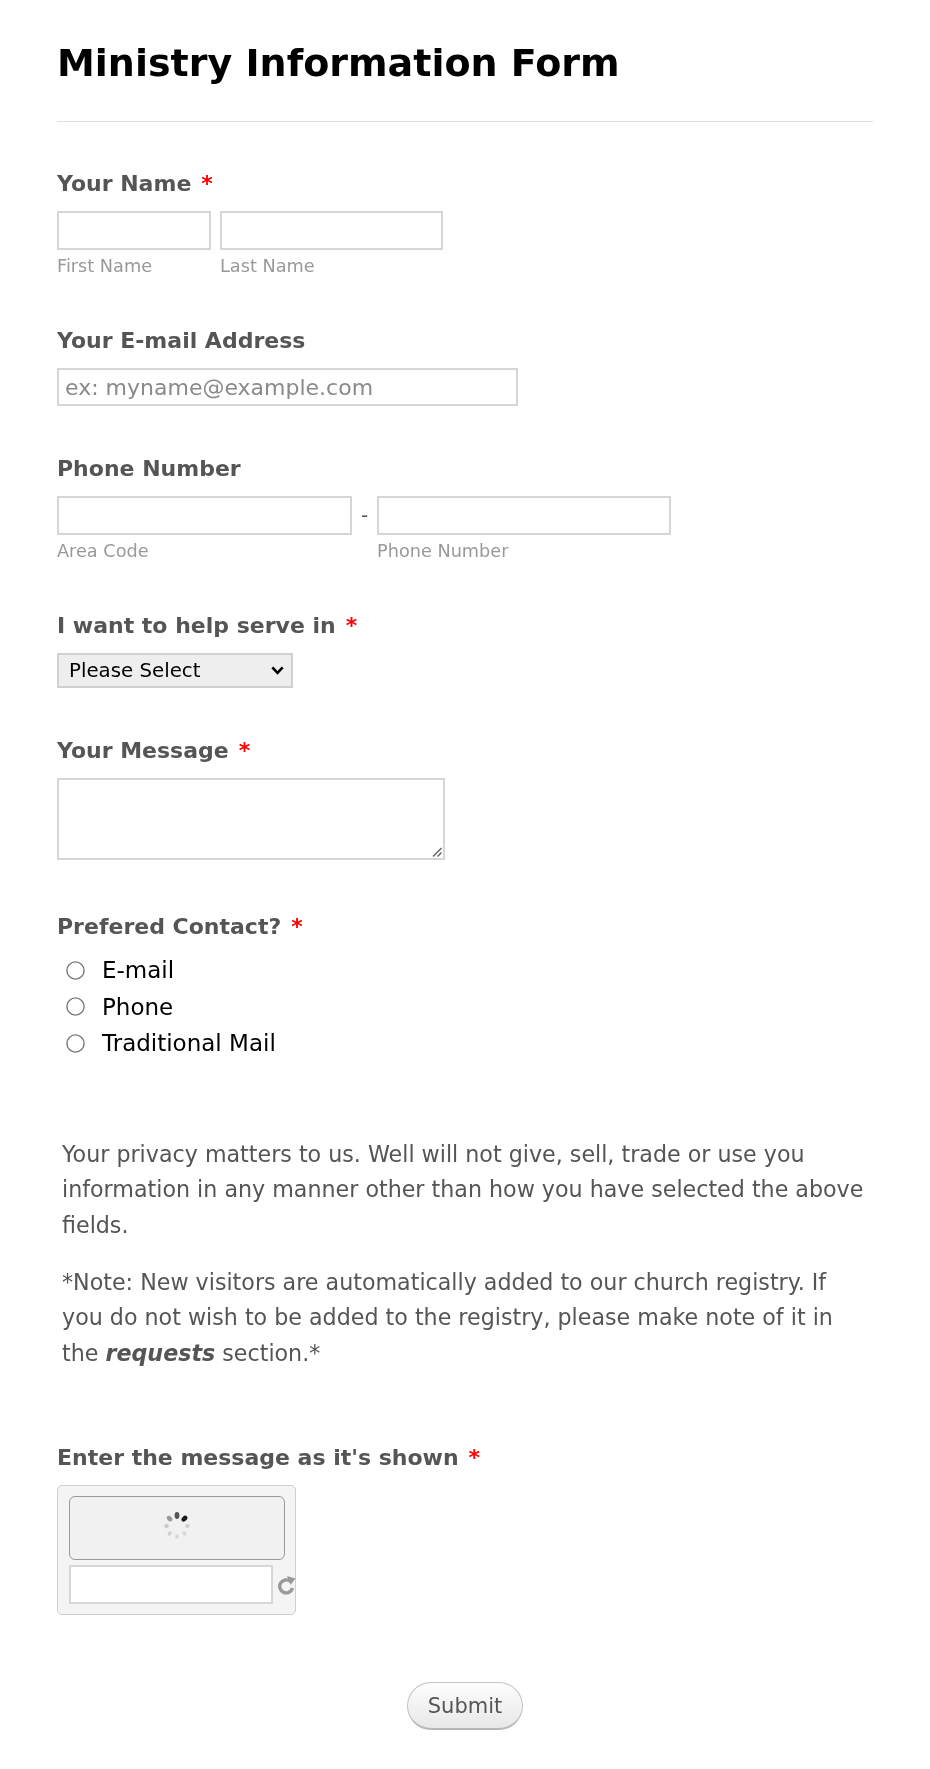  I want to click on field-hint: Phone Number, so click(443, 551).